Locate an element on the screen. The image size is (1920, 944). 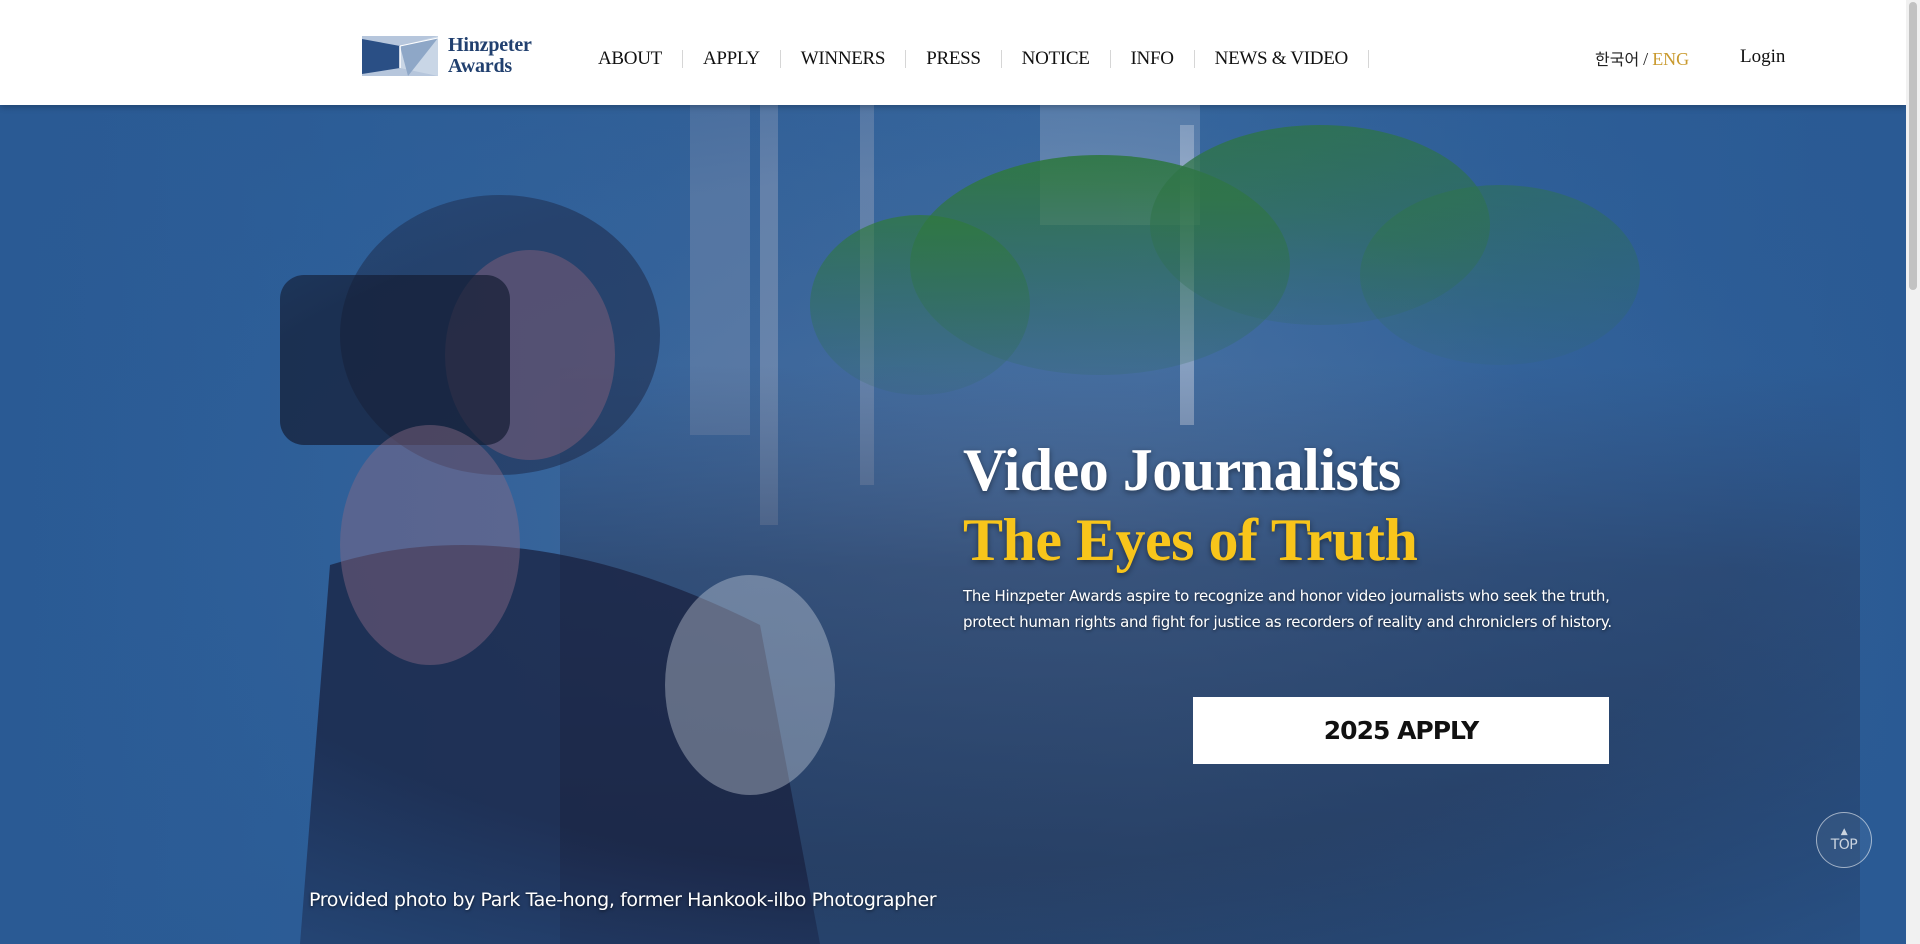
nav-label: INFO is located at coordinates (1152, 58).